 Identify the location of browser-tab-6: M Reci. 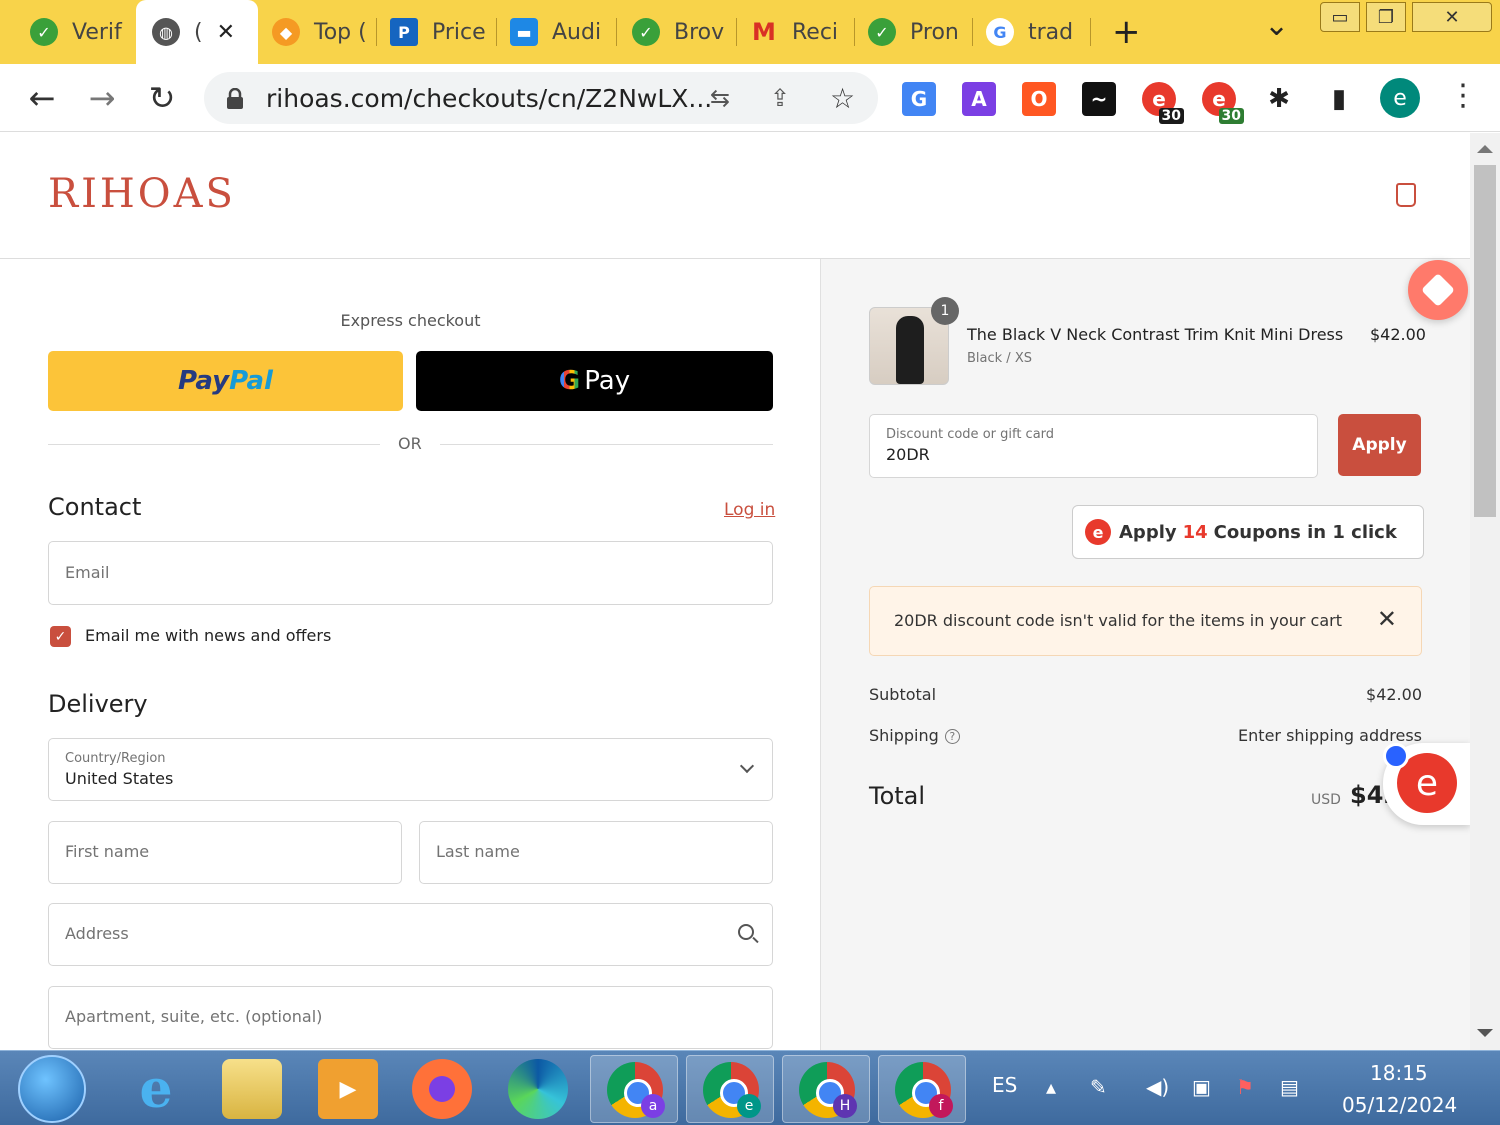
(796, 32).